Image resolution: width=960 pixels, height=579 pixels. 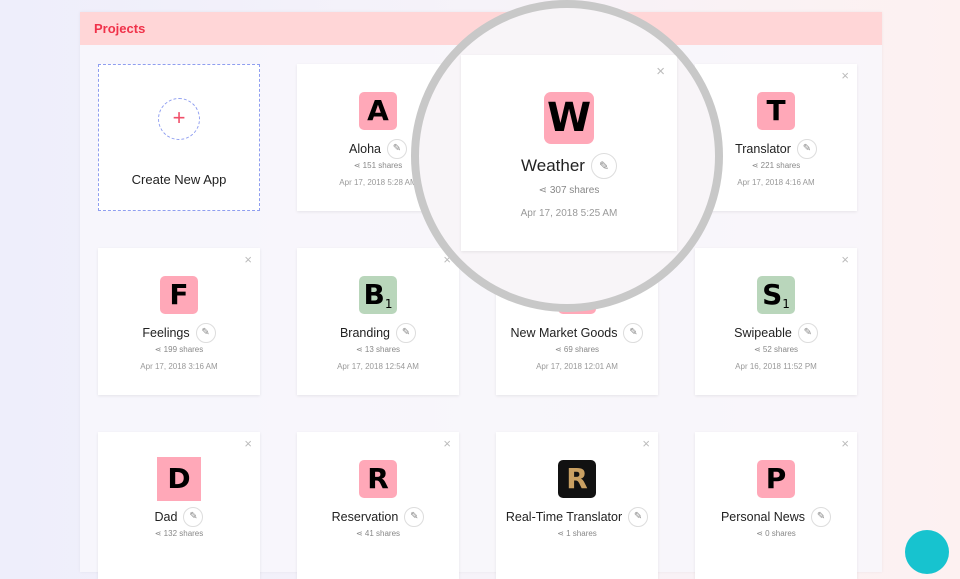 I want to click on share-count: ⋖ 41 shares, so click(x=378, y=533).